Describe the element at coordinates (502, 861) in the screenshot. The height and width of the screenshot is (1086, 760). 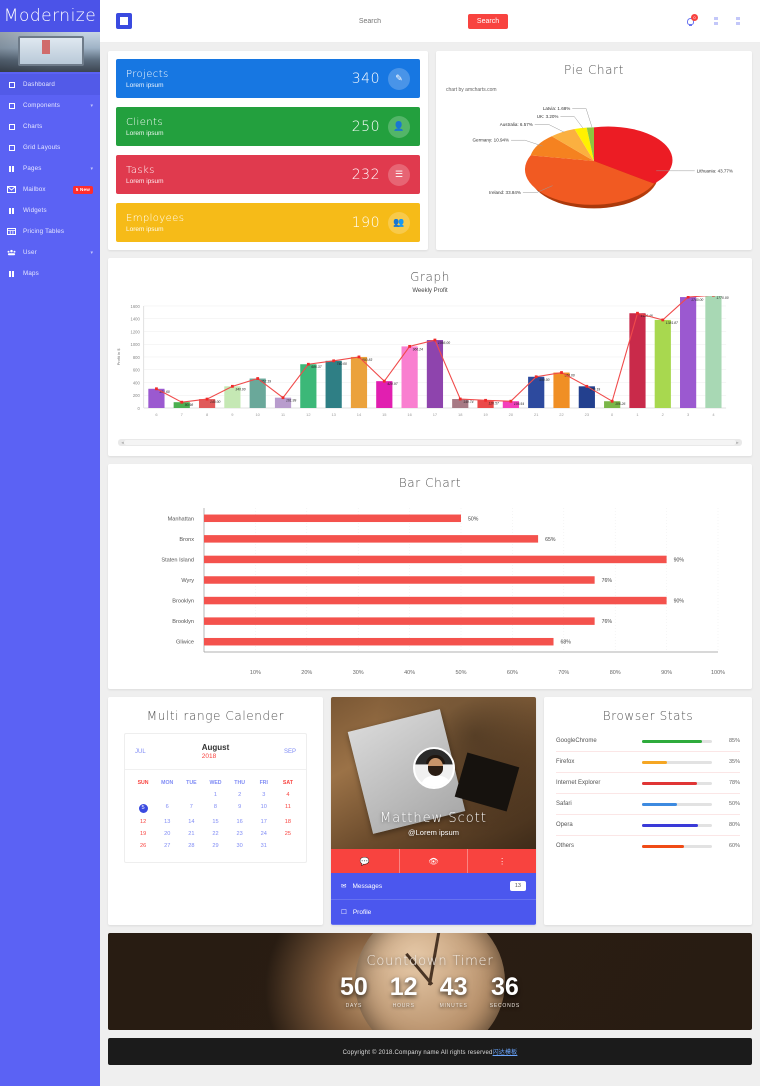
I see `menu-icon: ⋮` at that location.